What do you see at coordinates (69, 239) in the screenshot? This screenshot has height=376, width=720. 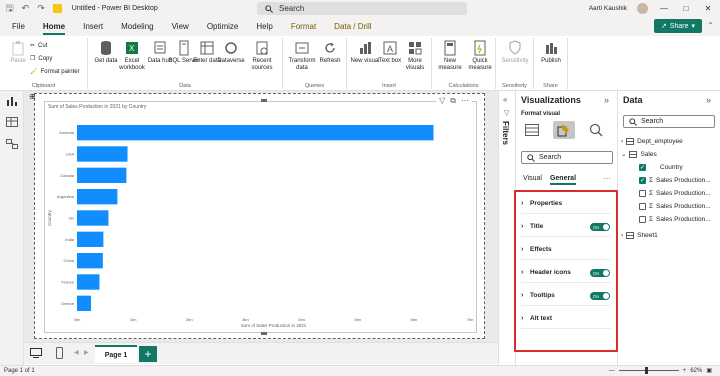 I see `y-tick-label: India` at bounding box center [69, 239].